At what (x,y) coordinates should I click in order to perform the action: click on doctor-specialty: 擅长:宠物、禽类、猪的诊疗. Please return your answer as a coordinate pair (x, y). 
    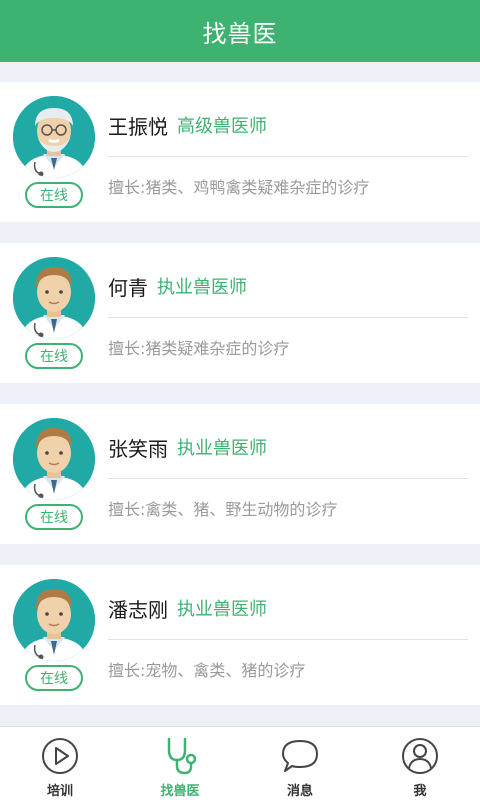
    Looking at the image, I should click on (207, 670).